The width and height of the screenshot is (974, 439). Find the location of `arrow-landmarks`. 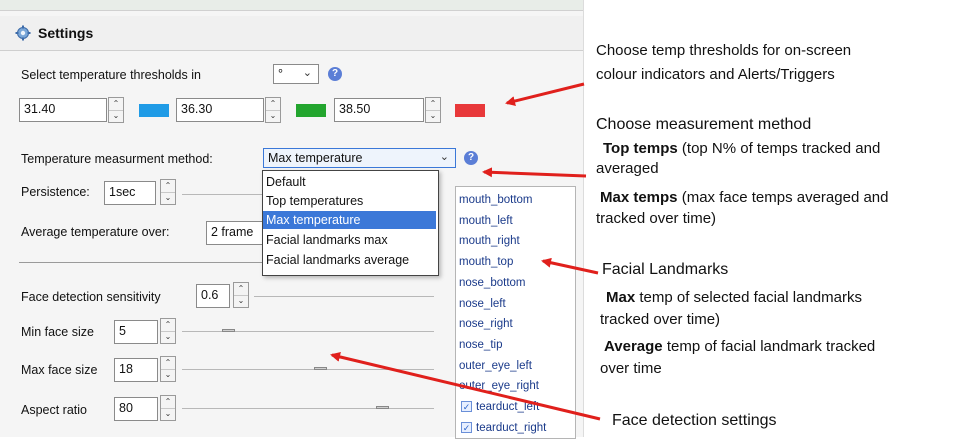

arrow-landmarks is located at coordinates (570, 266).